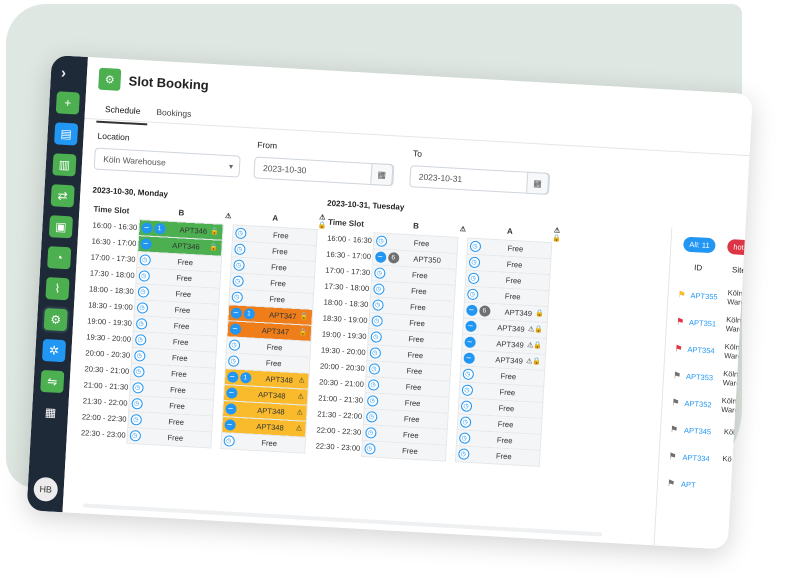 The height and width of the screenshot is (578, 800). I want to click on from-date-field: 2023-10-30 ▦, so click(324, 171).